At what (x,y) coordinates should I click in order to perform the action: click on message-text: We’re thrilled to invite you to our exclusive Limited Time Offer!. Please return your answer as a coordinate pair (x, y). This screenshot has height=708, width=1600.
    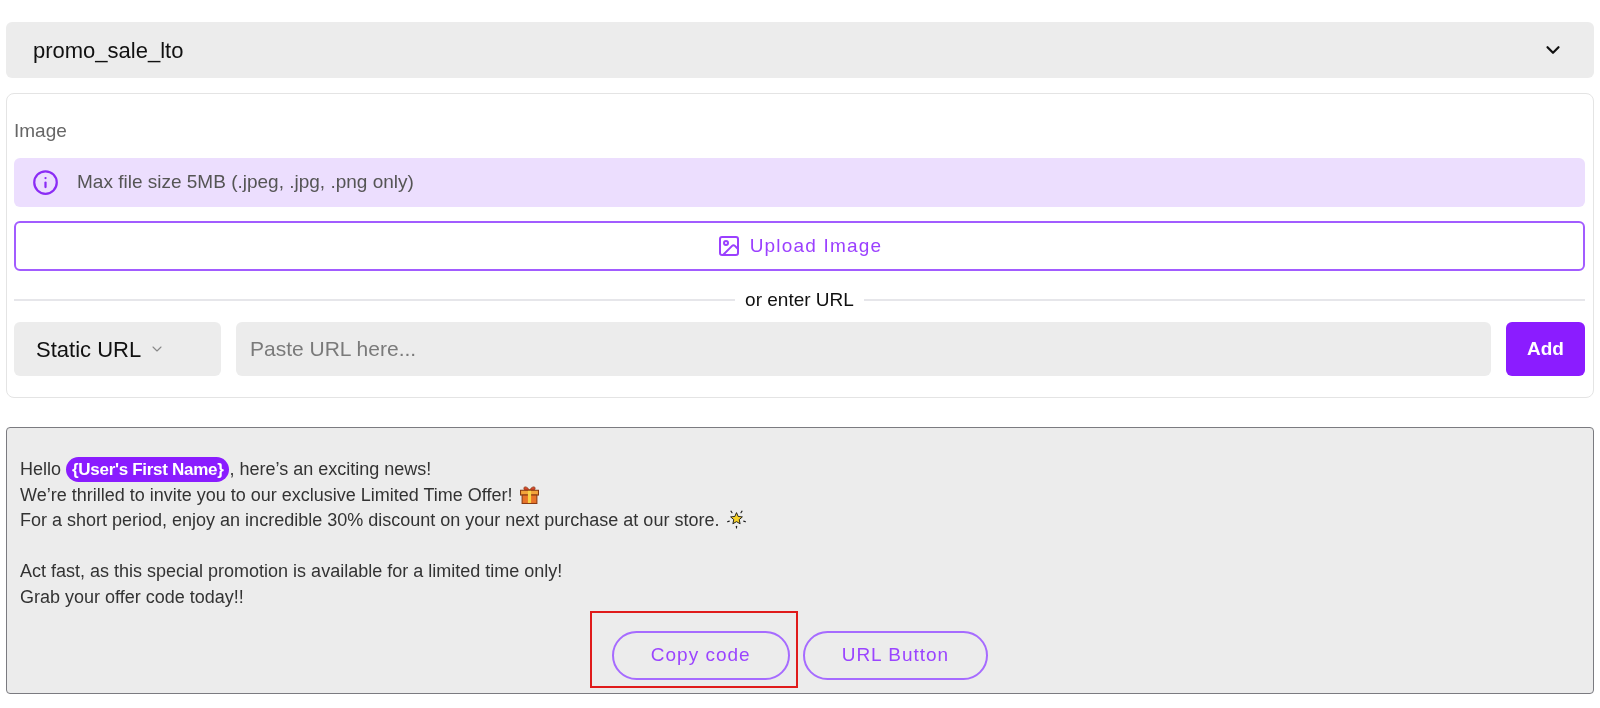
    Looking at the image, I should click on (266, 494).